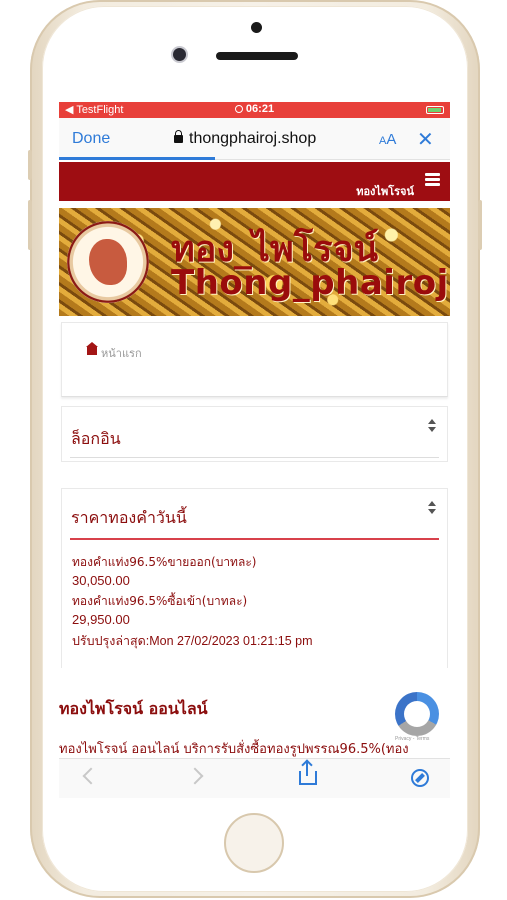 Image resolution: width=507 pixels, height=900 pixels. What do you see at coordinates (254, 359) in the screenshot?
I see `breadcrumb: หน้าแรก` at bounding box center [254, 359].